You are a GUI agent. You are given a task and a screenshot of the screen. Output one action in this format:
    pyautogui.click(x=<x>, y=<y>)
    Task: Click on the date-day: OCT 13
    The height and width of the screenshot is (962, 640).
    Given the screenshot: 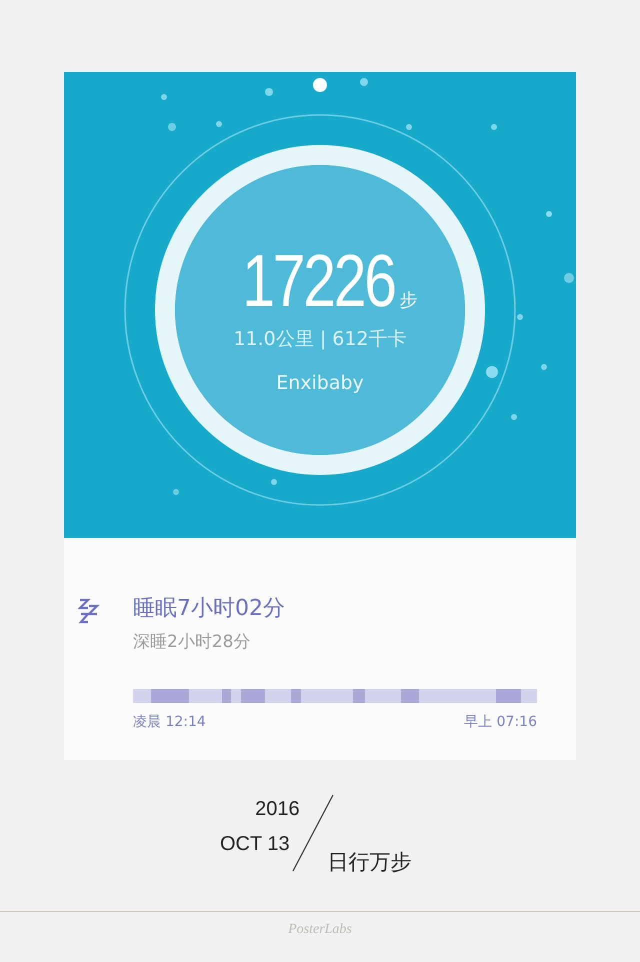 What is the action you would take?
    pyautogui.click(x=255, y=844)
    